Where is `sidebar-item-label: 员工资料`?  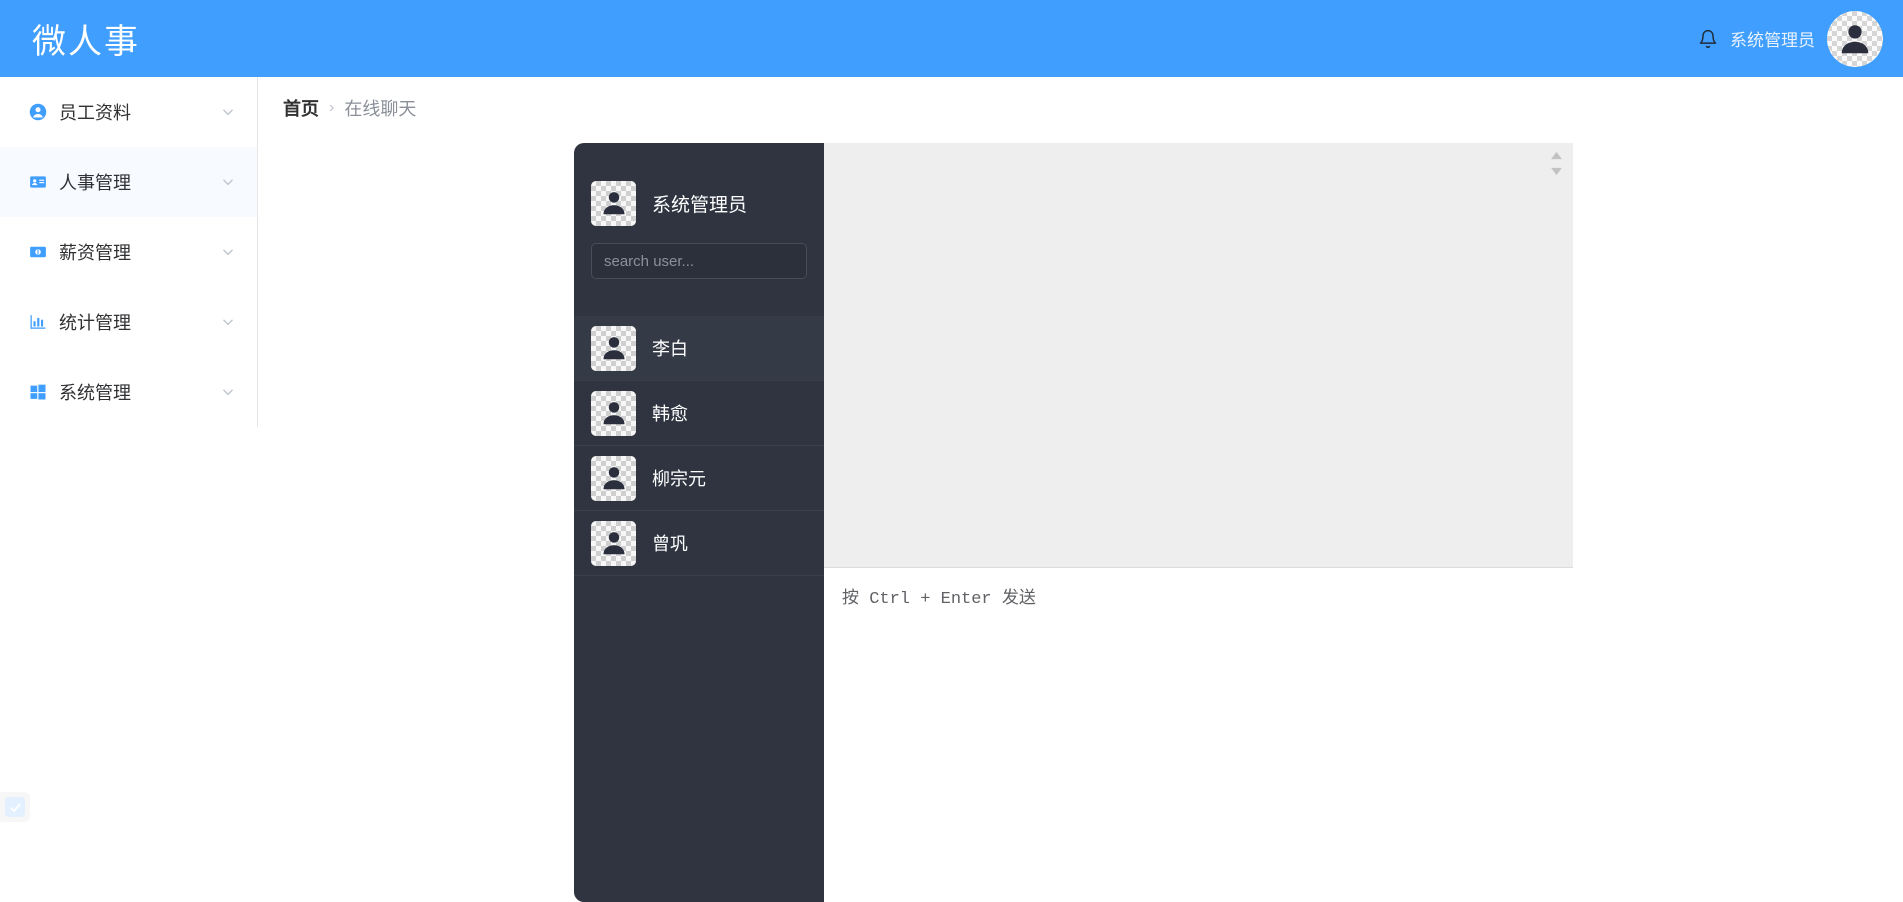
sidebar-item-label: 员工资料 is located at coordinates (95, 113).